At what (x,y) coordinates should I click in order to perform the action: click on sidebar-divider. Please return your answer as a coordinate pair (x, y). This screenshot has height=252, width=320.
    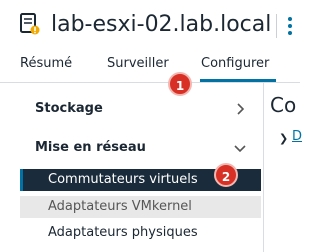
    Looking at the image, I should click on (263, 167).